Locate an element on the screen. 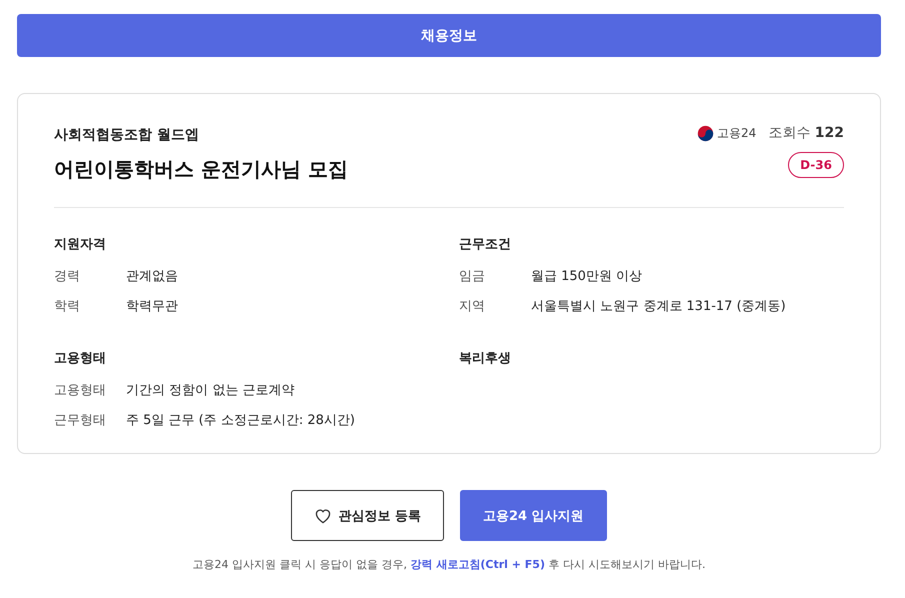 This screenshot has width=905, height=598. help-note: 고용24 입사지원 클릭 시 응답이 없을 경우, 강력 새로고침(Ctrl + F5) 후 다시 시도해보시기 바랍니다. is located at coordinates (449, 564).